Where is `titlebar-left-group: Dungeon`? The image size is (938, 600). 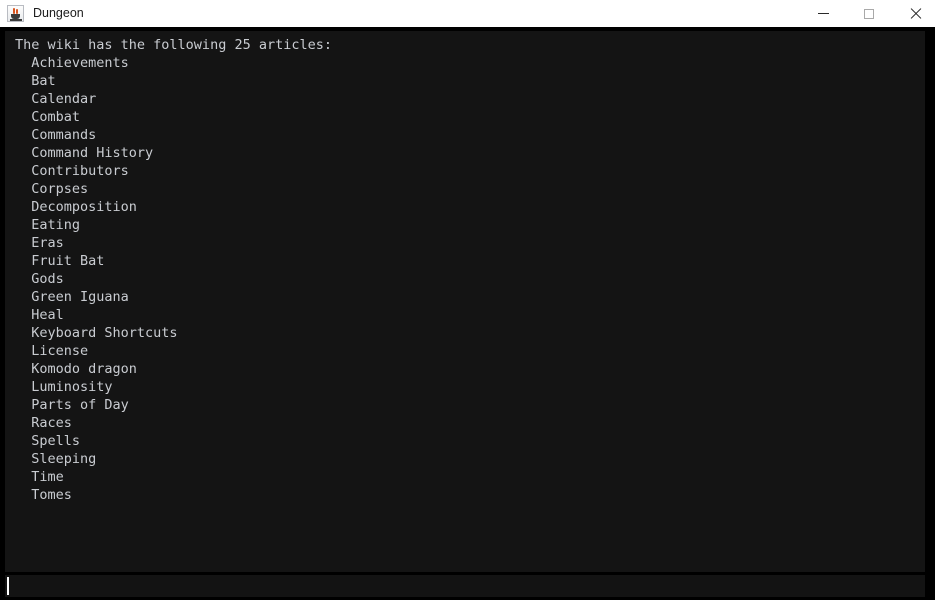 titlebar-left-group: Dungeon is located at coordinates (42, 13).